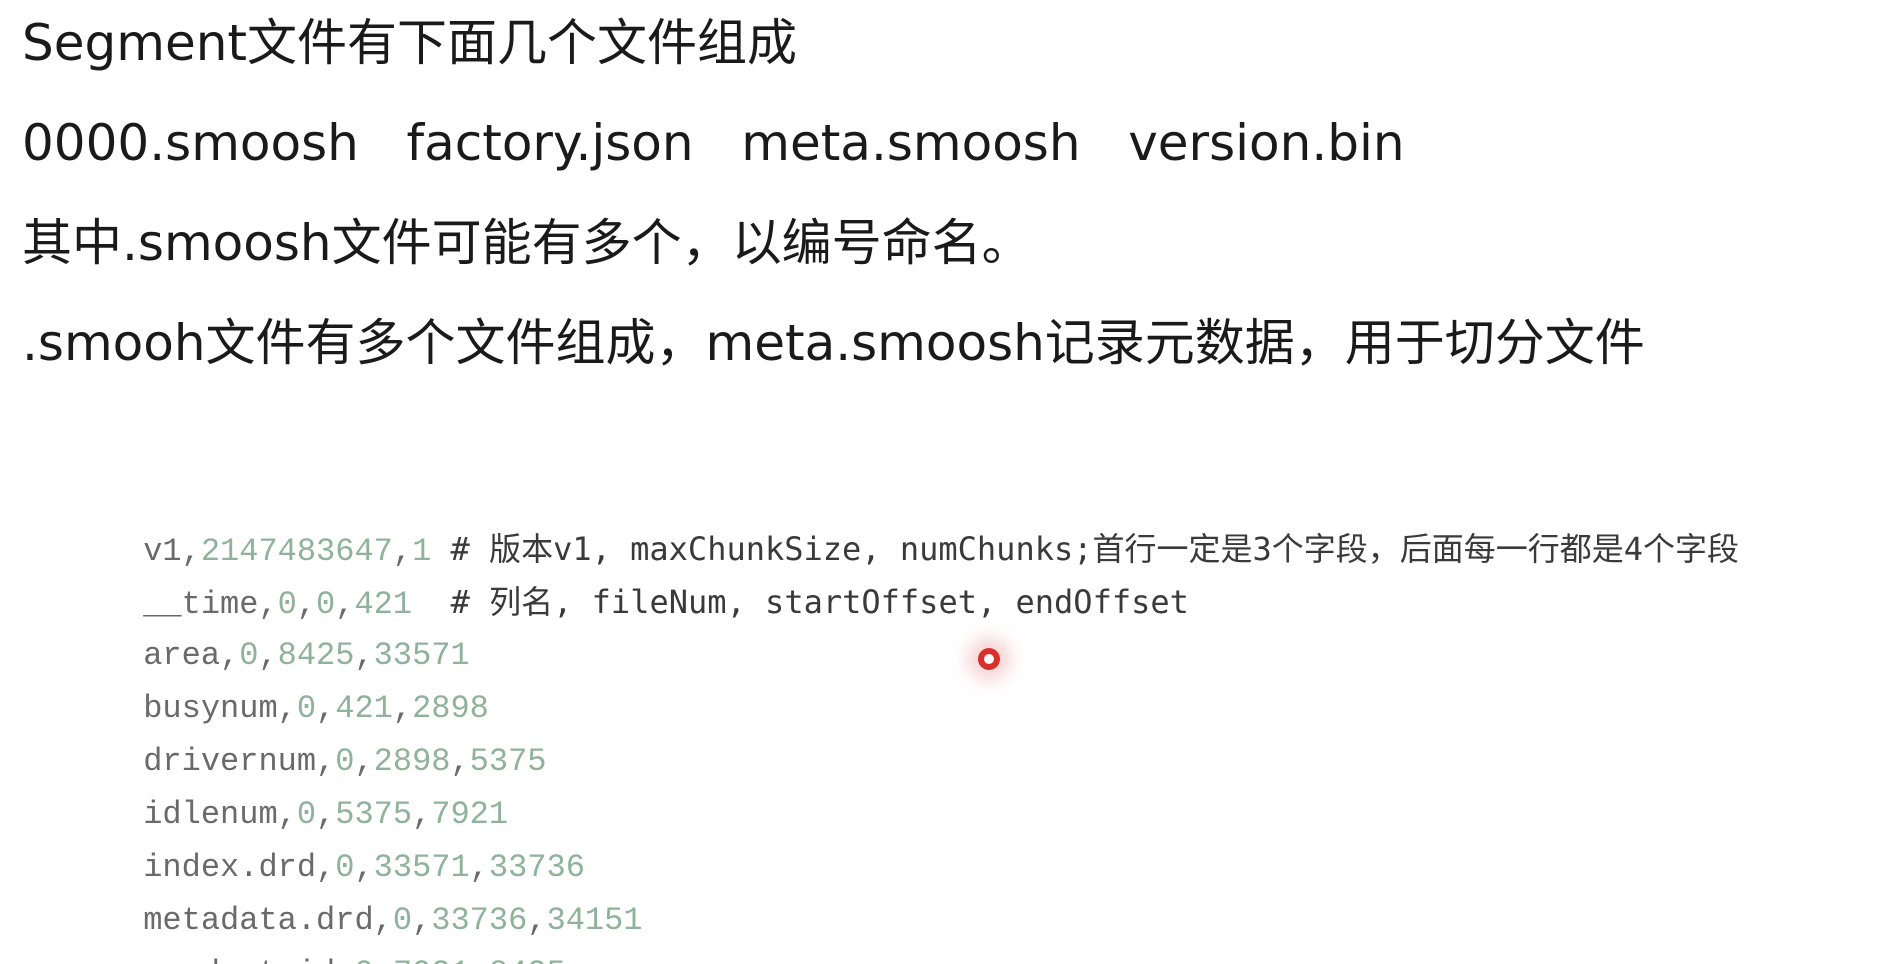 Image resolution: width=1892 pixels, height=964 pixels. I want to click on code-comment: # 列名, fileNum, startOffset, endOffset, so click(800, 602).